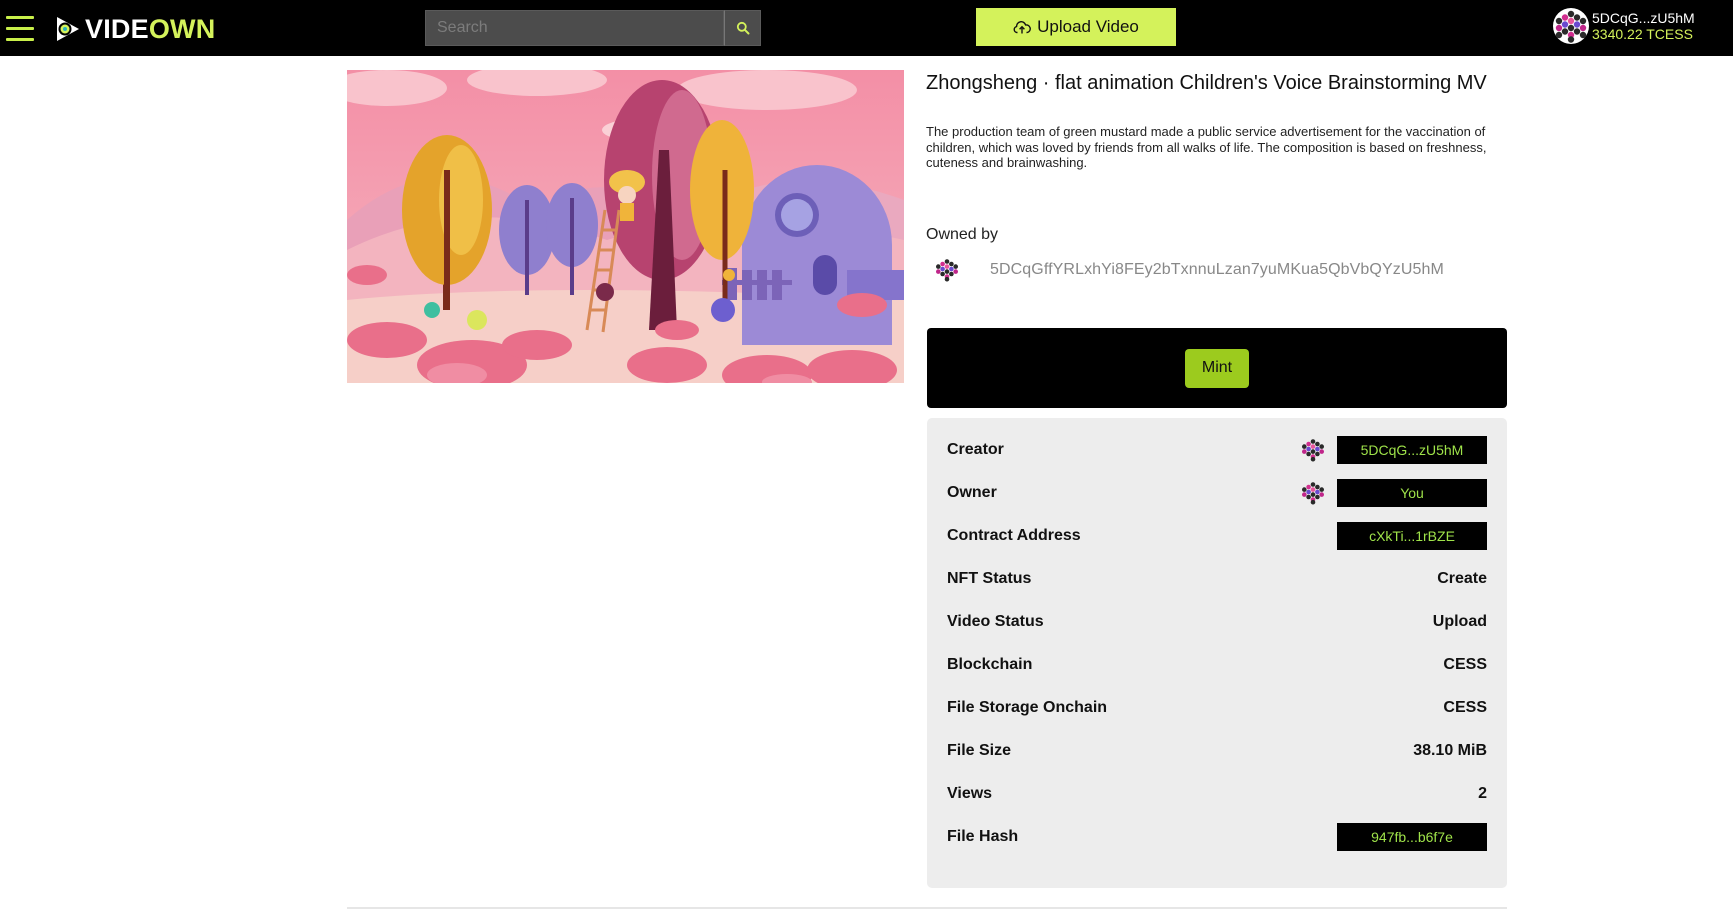 Image resolution: width=1733 pixels, height=911 pixels. Describe the element at coordinates (1465, 707) in the screenshot. I see `file-storage-onchain-value: CESS` at that location.